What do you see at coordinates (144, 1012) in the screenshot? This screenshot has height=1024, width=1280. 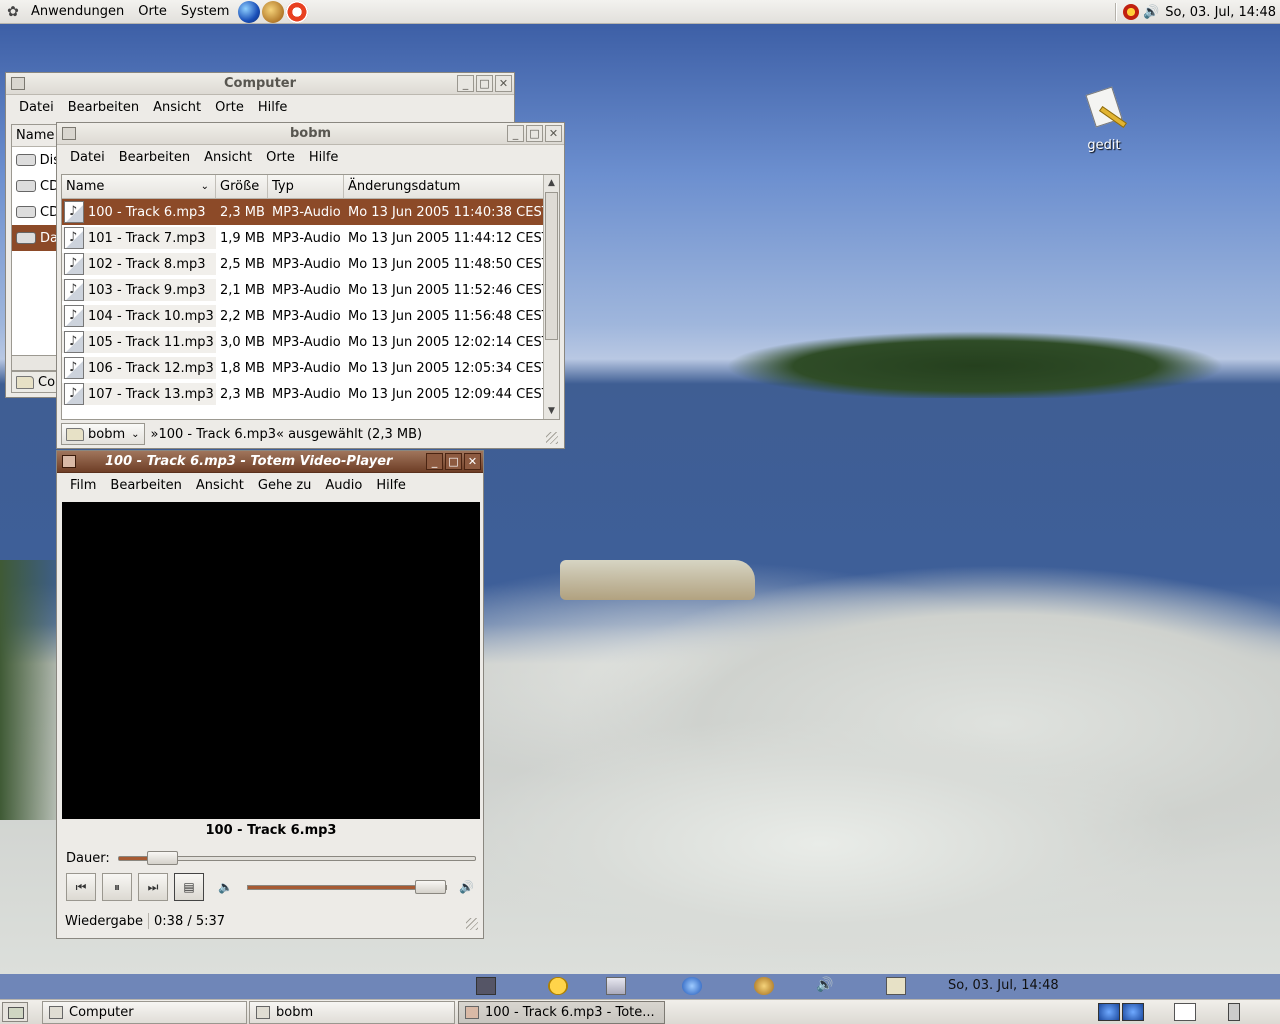 I see `taskbar-item-computer: Computer` at bounding box center [144, 1012].